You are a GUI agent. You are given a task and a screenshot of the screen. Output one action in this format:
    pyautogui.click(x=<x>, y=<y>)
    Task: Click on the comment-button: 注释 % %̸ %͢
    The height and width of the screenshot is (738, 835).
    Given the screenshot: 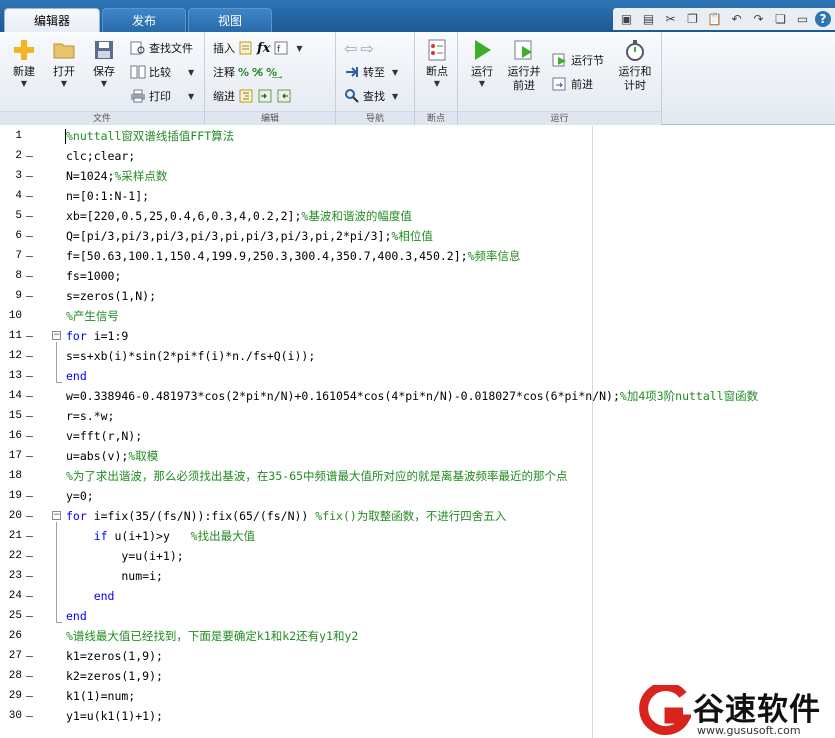 What is the action you would take?
    pyautogui.click(x=245, y=72)
    